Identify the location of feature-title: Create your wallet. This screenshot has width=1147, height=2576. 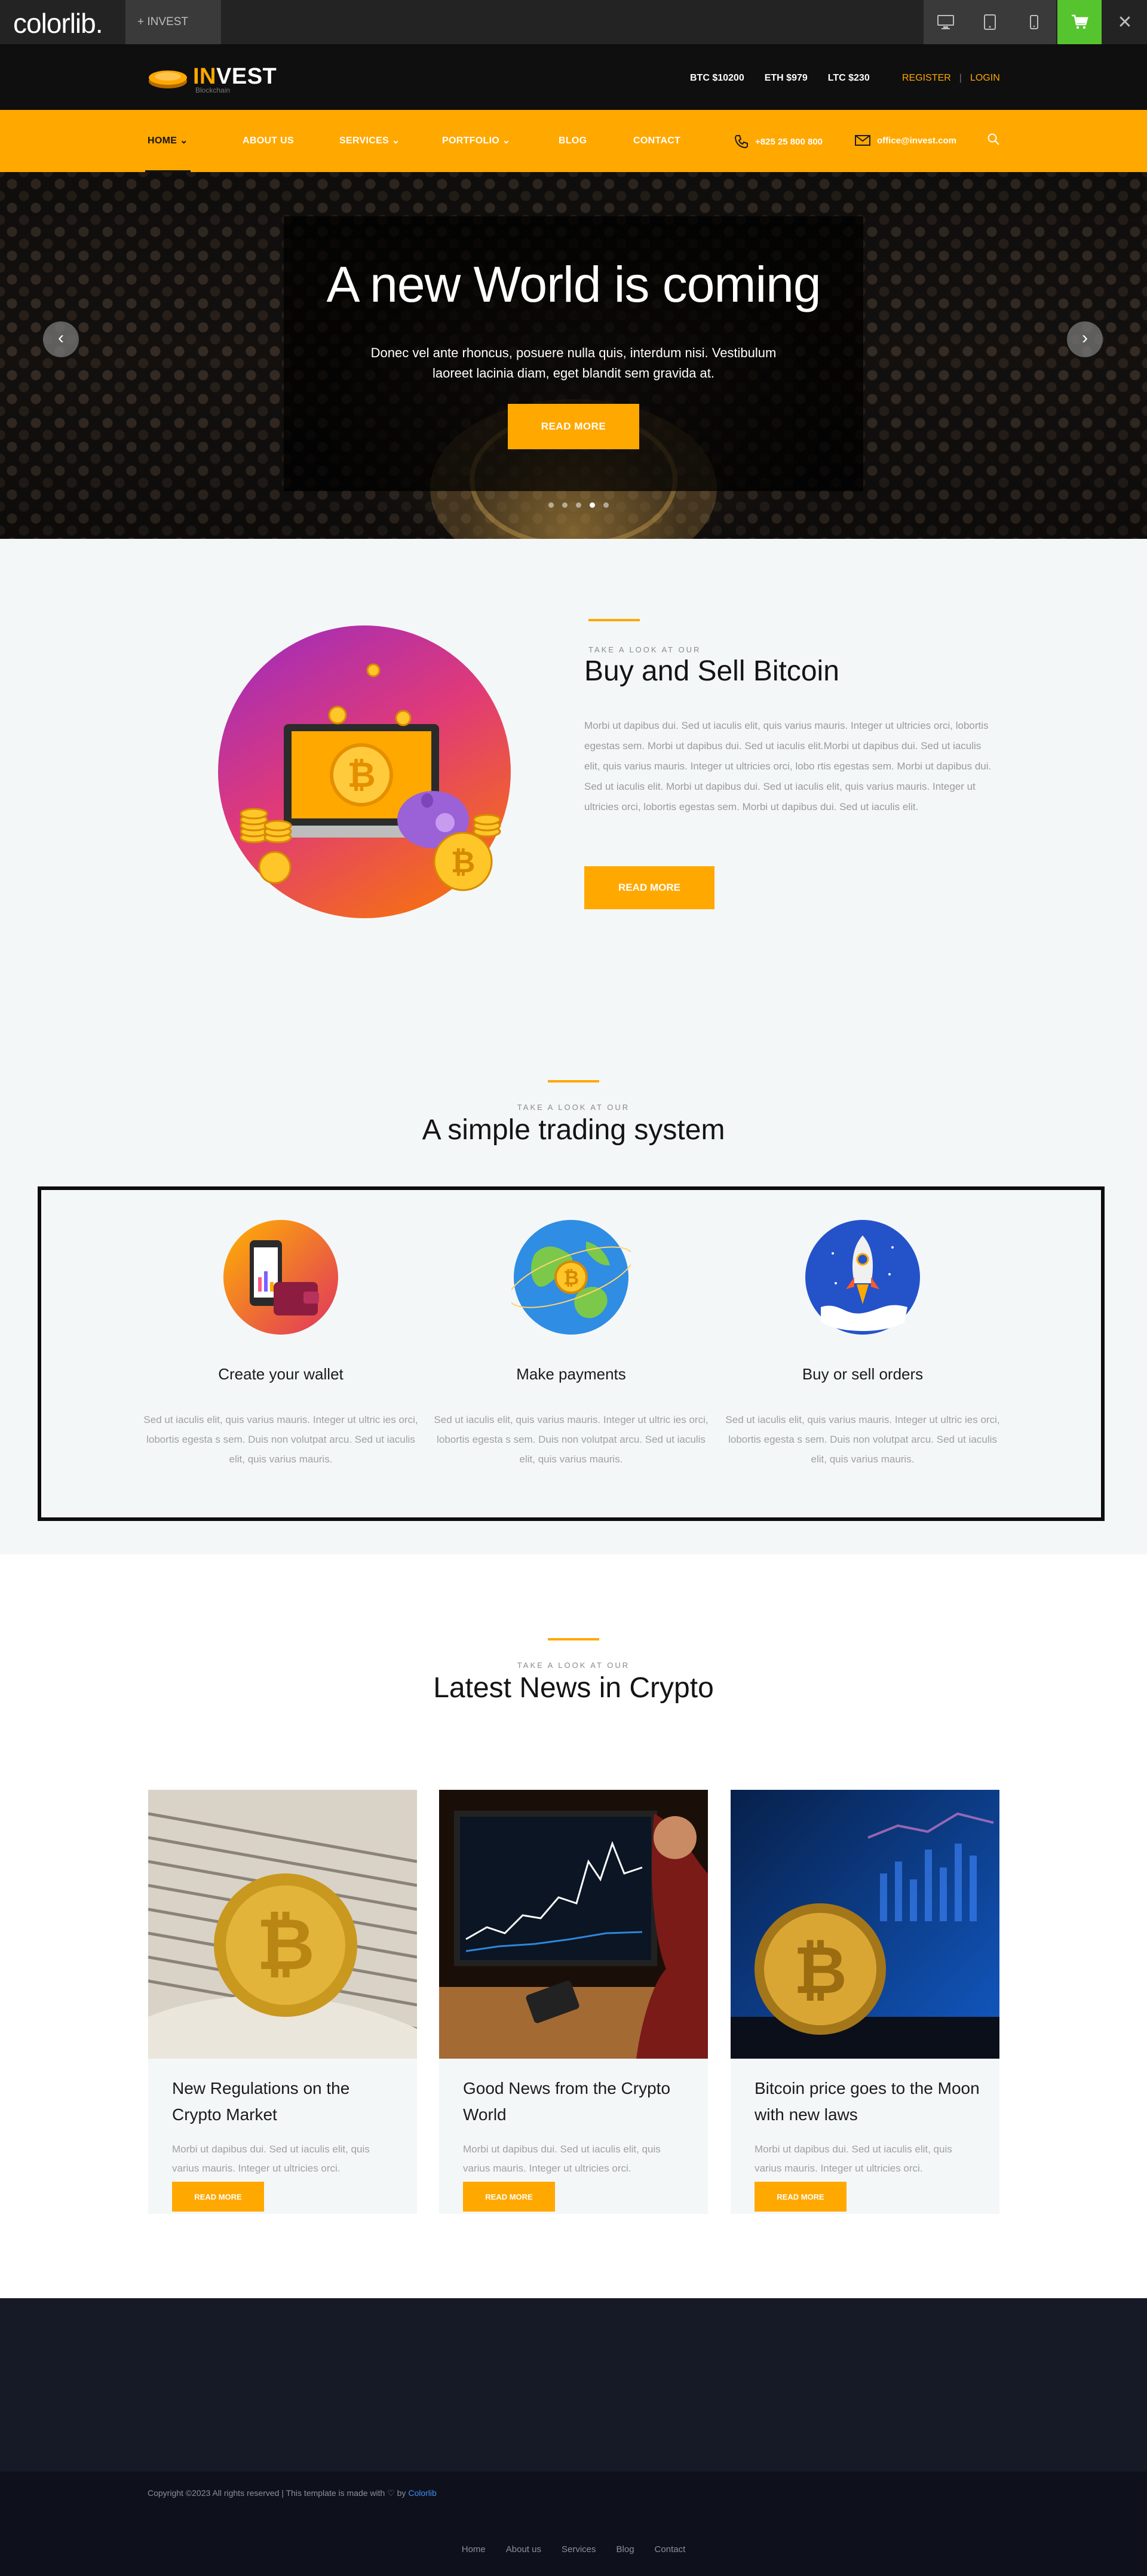
(281, 1374).